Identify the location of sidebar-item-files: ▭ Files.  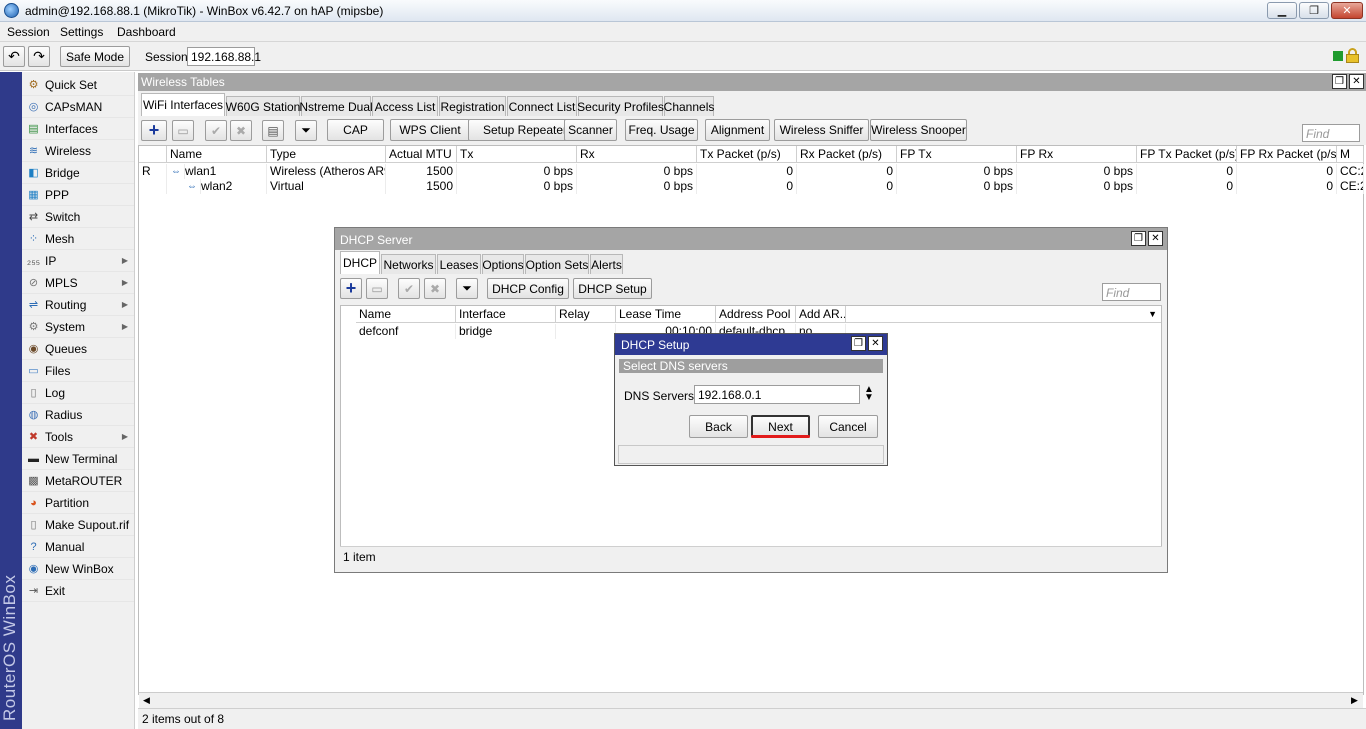
(78, 371).